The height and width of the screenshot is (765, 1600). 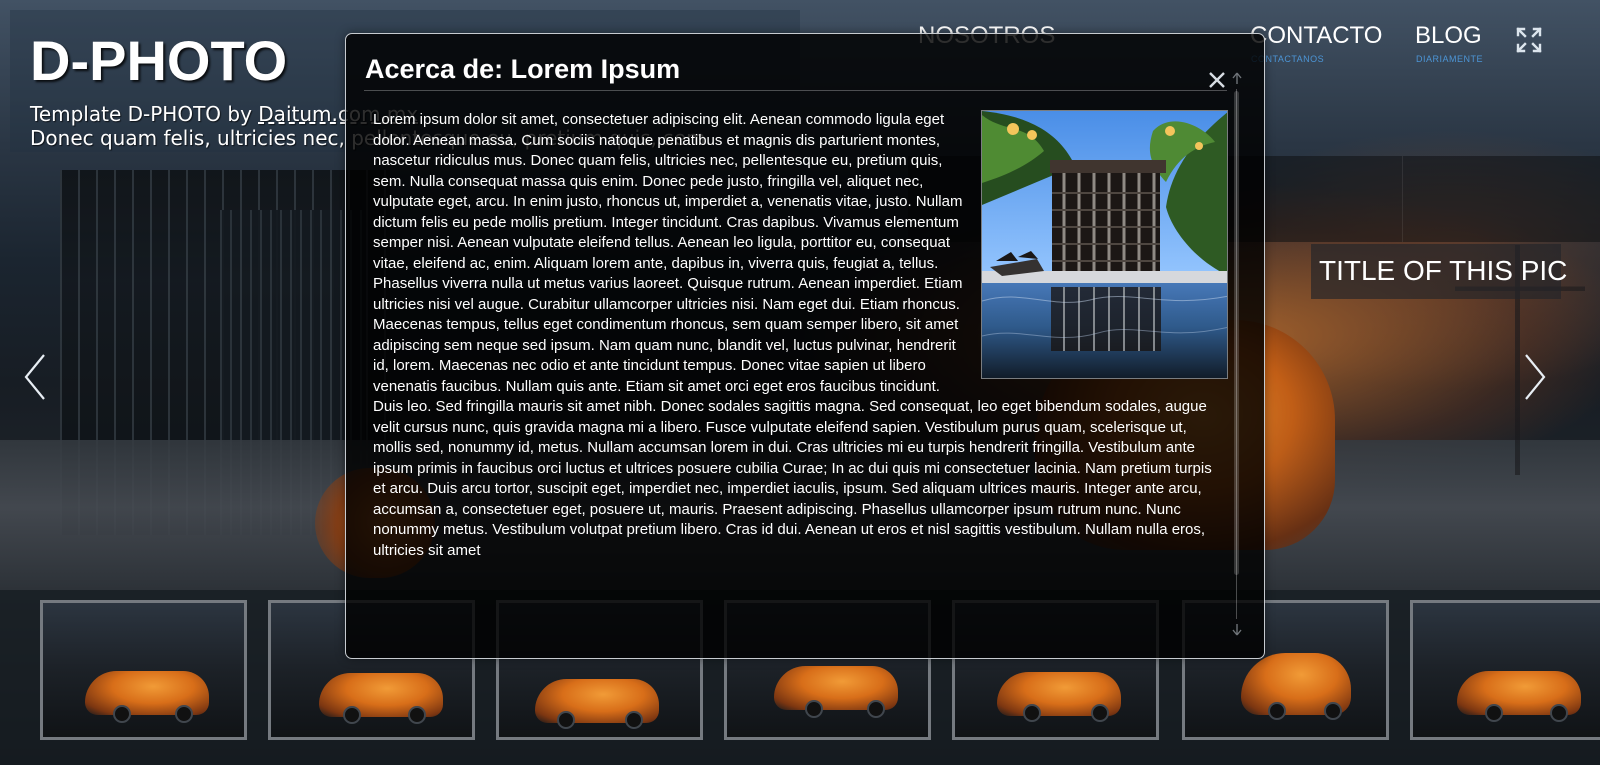 I want to click on modal-scrollbar, so click(x=1237, y=354).